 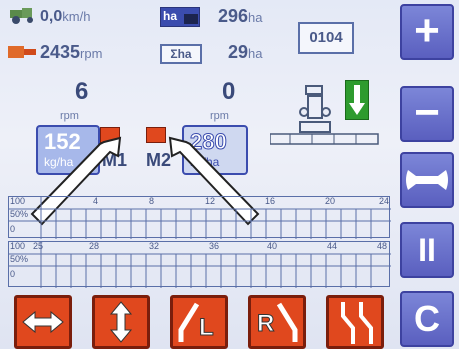 I want to click on left-marker-button: L, so click(x=199, y=322).